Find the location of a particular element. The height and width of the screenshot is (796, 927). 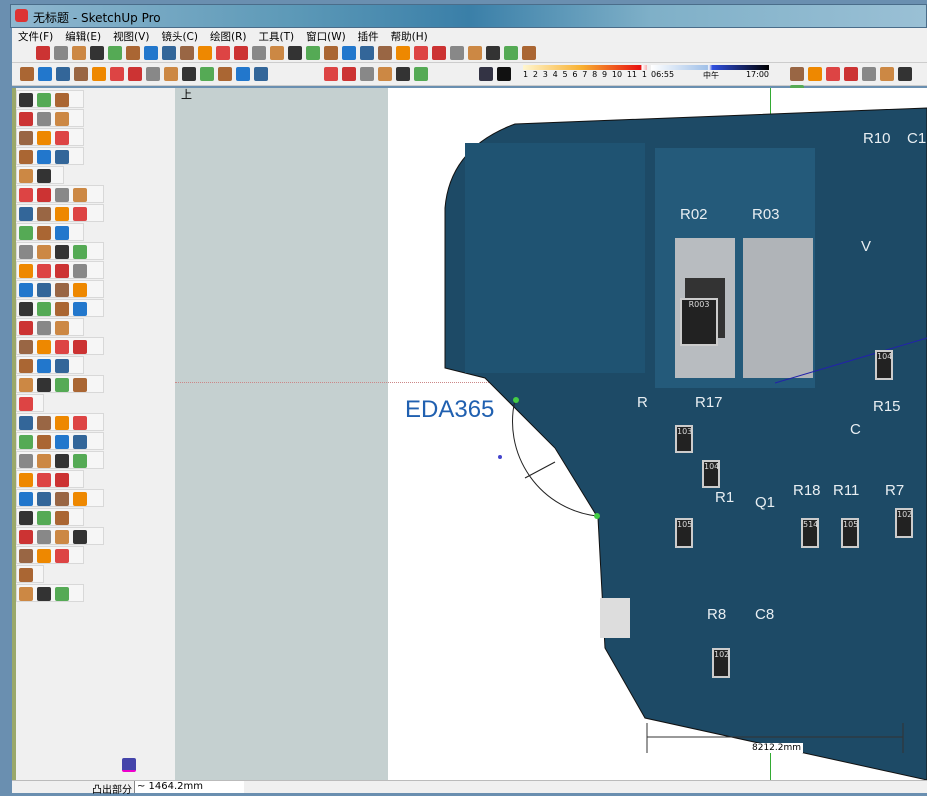

menu-item-1: 编辑(E) is located at coordinates (83, 36).